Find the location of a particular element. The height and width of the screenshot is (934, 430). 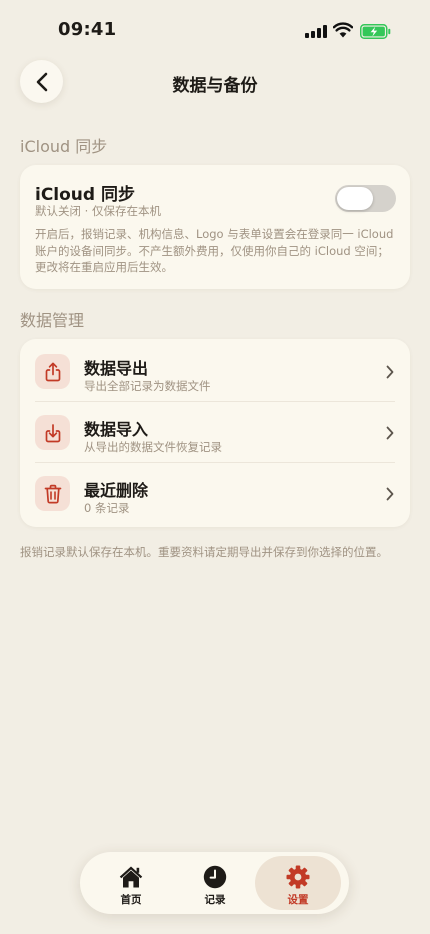

icloud-sync-toggle is located at coordinates (365, 198).